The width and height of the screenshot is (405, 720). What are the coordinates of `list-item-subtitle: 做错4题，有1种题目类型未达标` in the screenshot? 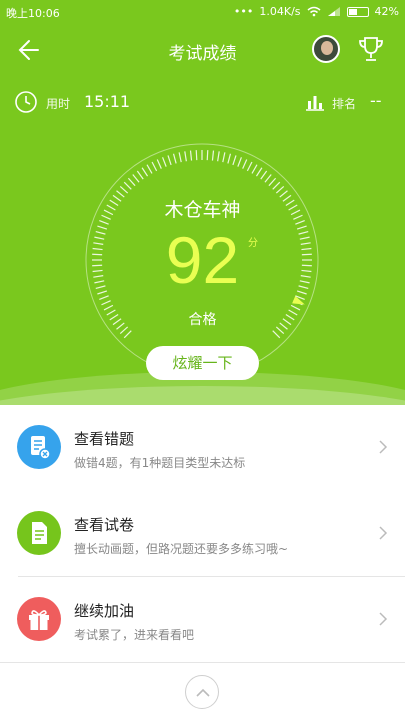 It's located at (160, 463).